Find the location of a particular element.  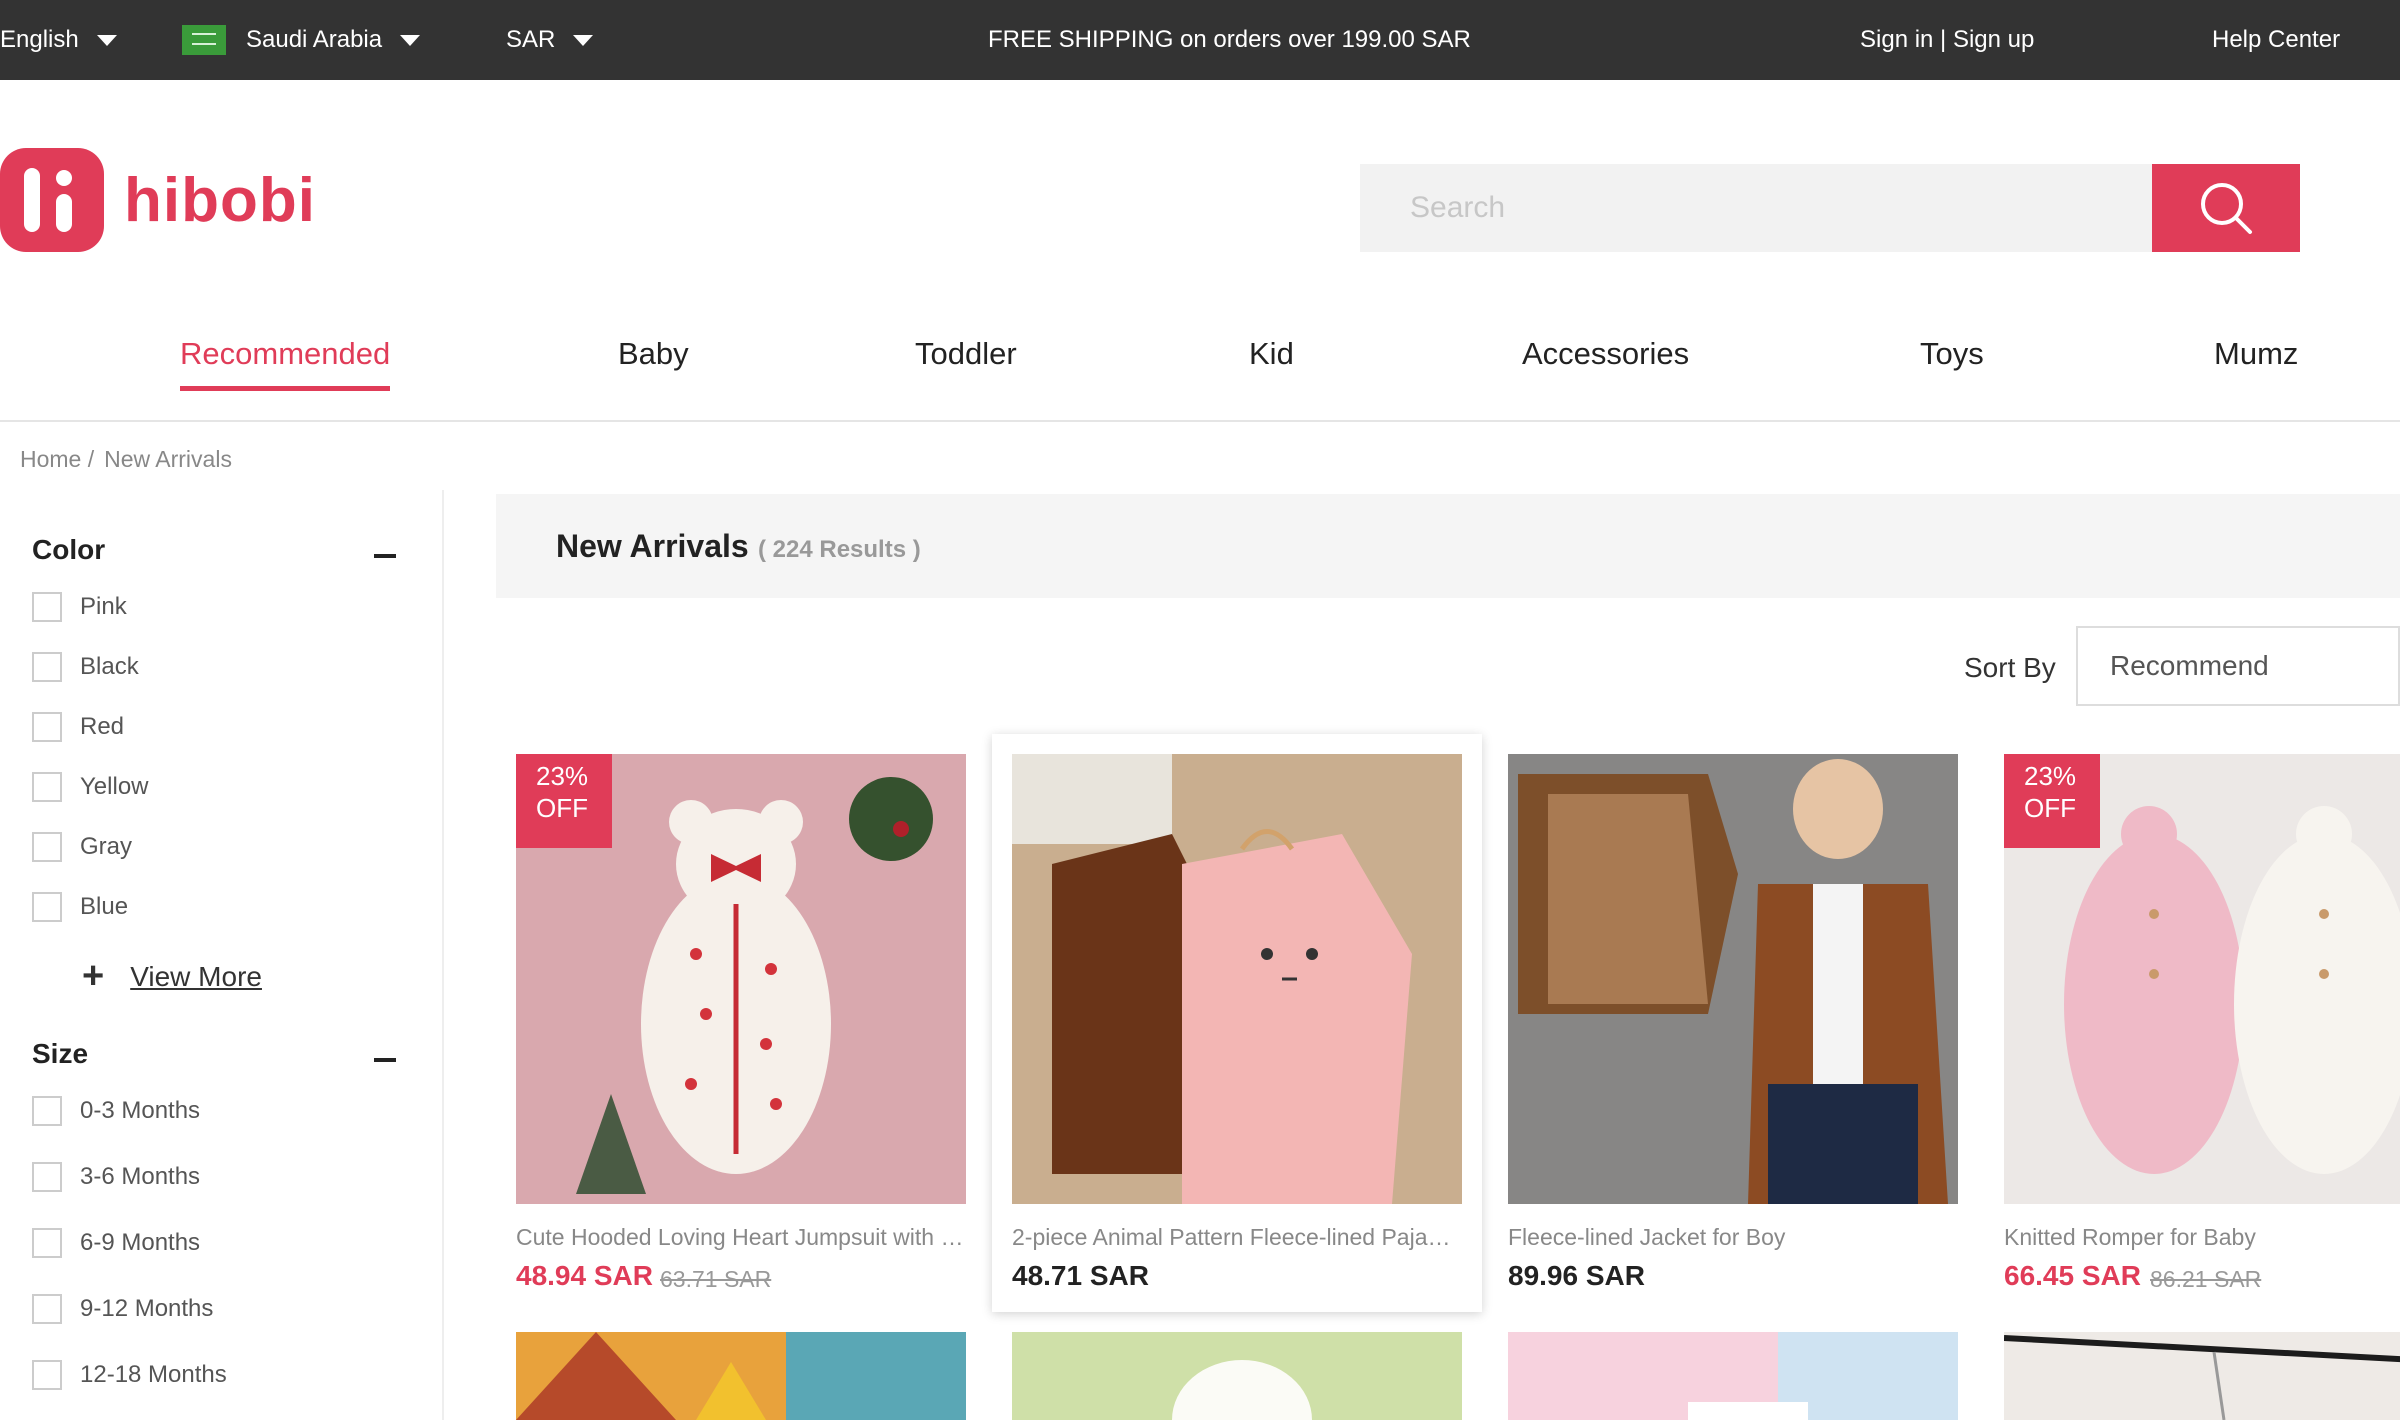

color-option-black: Black is located at coordinates (85, 667).